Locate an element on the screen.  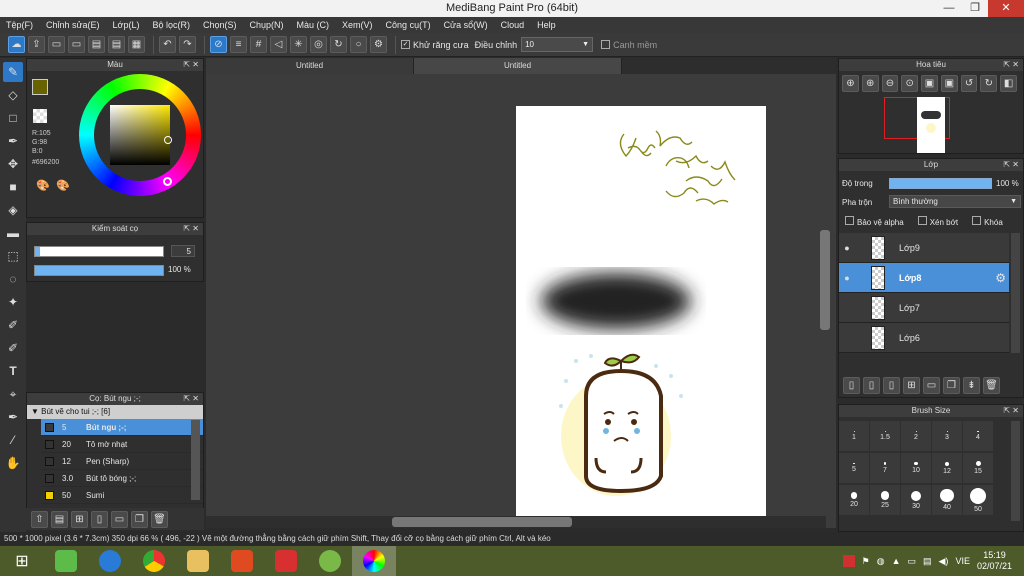
brush-size-value: 5 is located at coordinates (183, 251).